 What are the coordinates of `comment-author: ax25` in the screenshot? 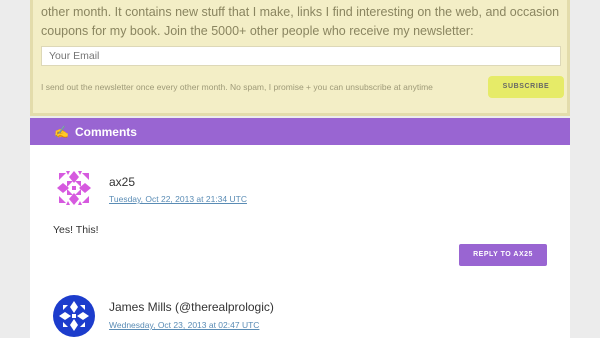 It's located at (122, 182).